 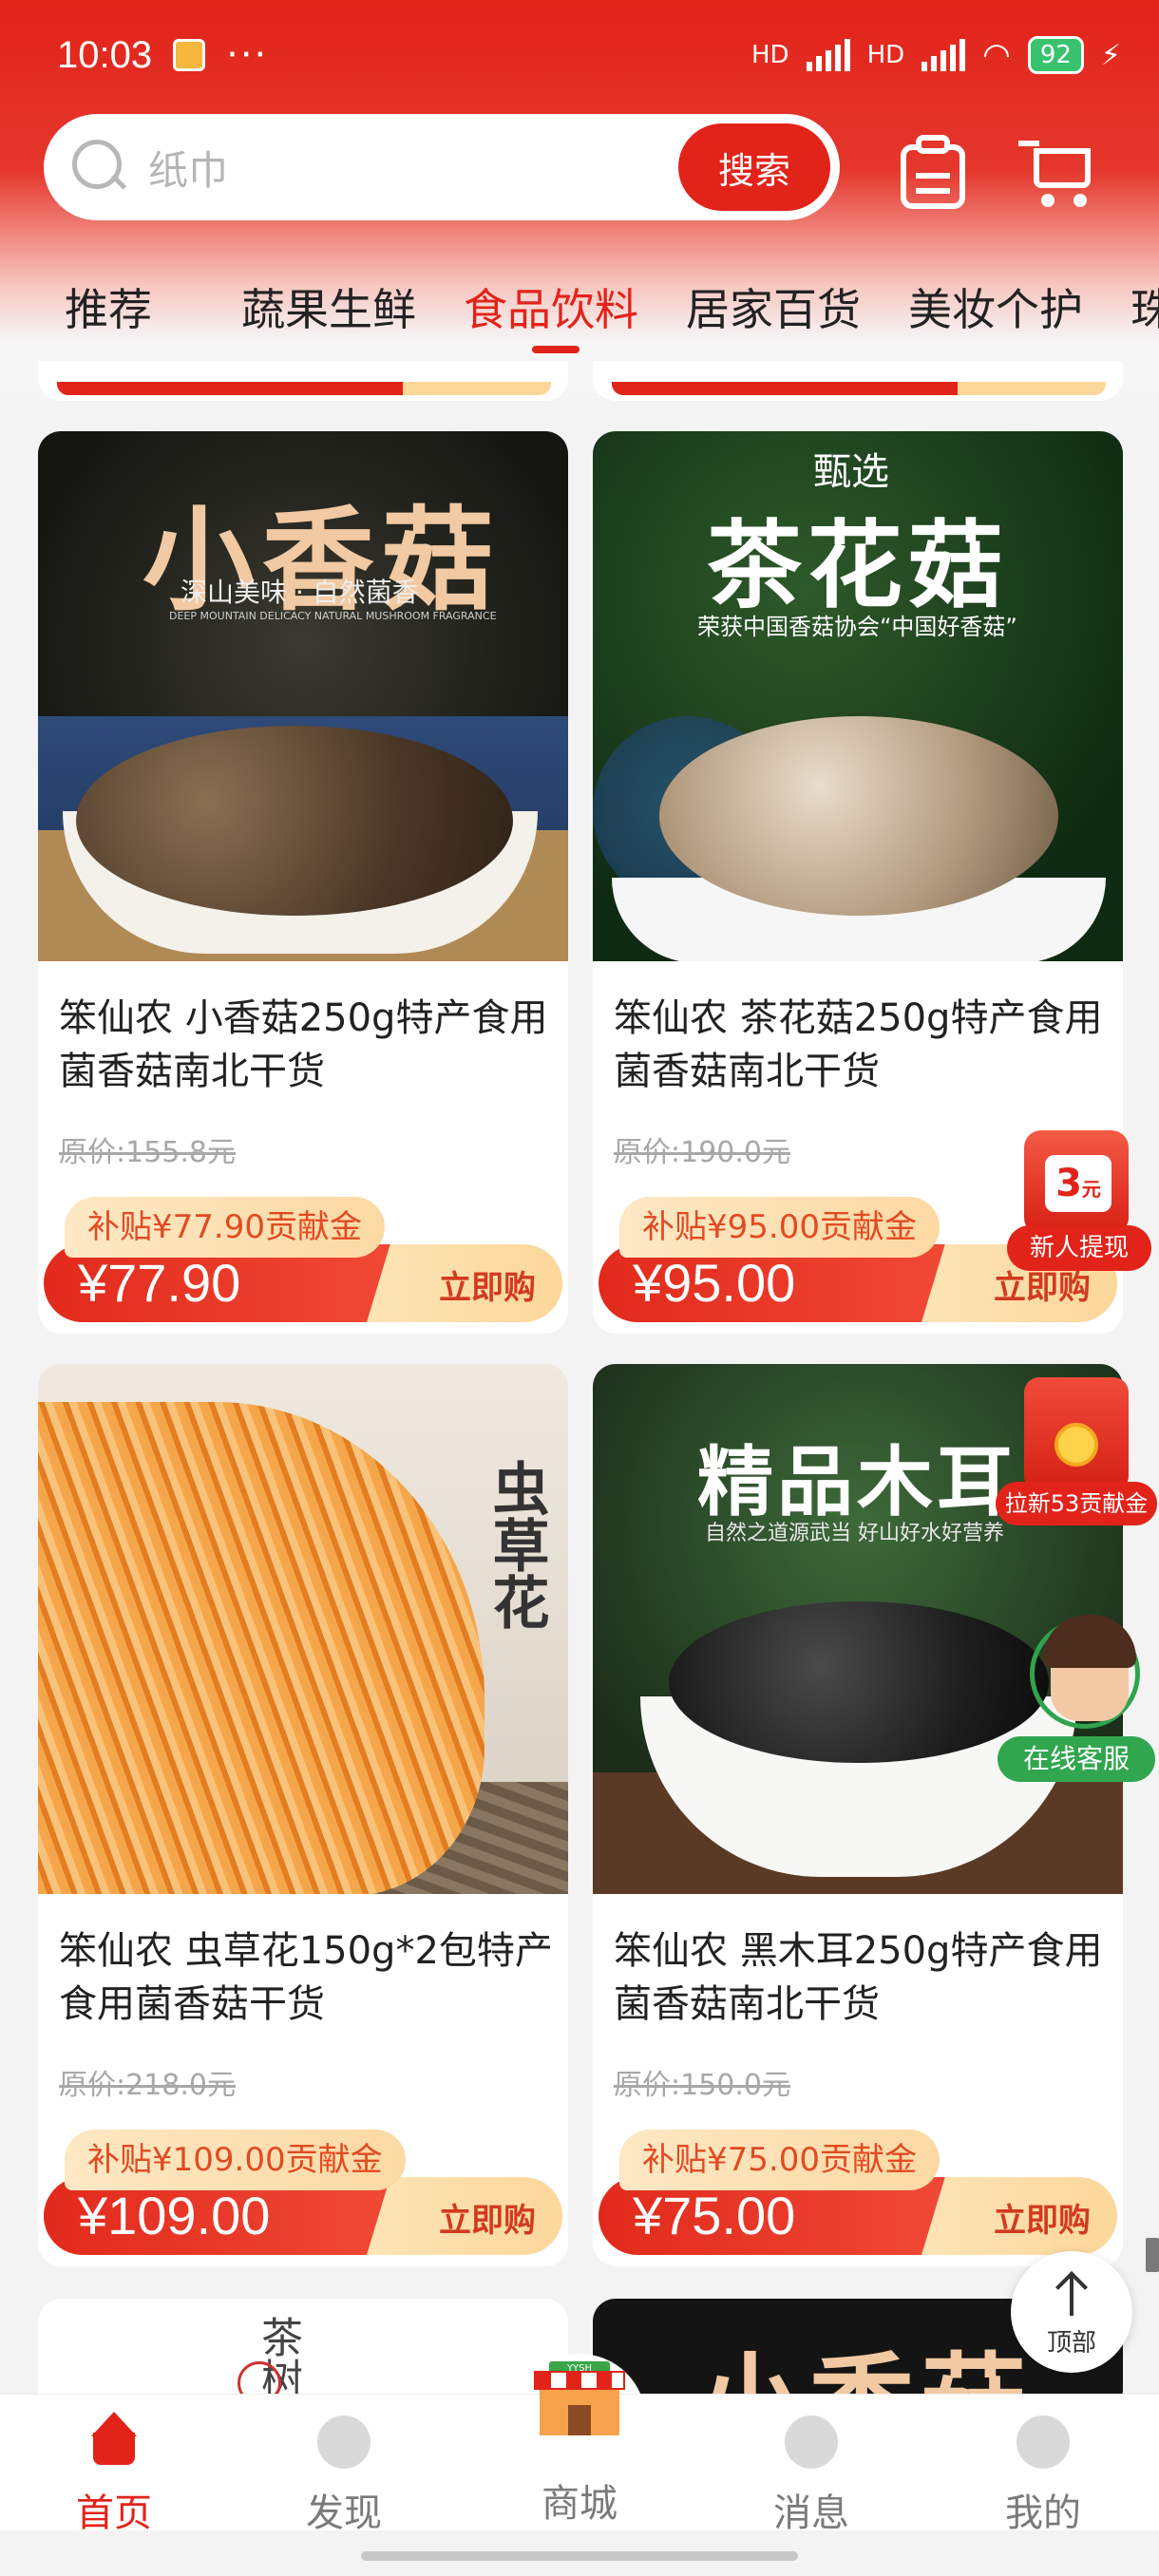 I want to click on nav-discover-label: 发现, so click(x=344, y=2513).